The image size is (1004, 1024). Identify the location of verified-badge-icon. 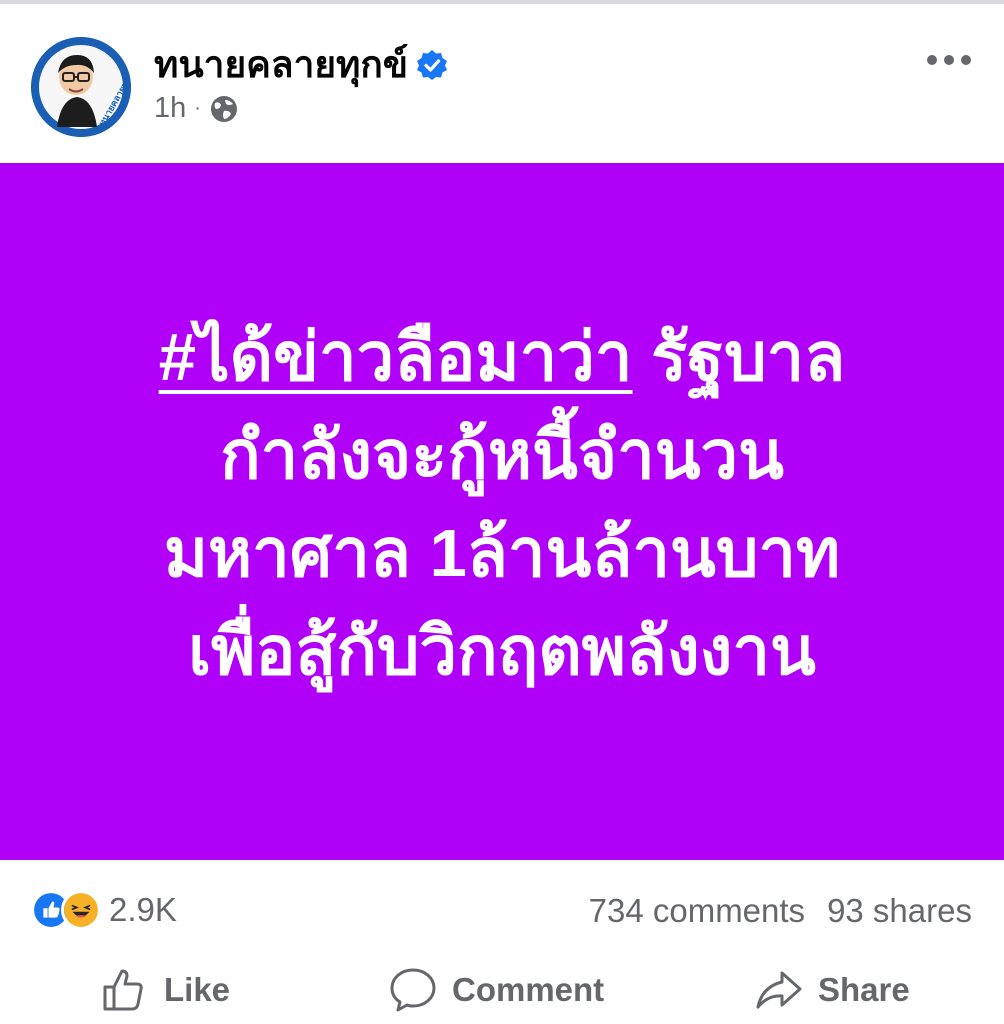
(432, 65).